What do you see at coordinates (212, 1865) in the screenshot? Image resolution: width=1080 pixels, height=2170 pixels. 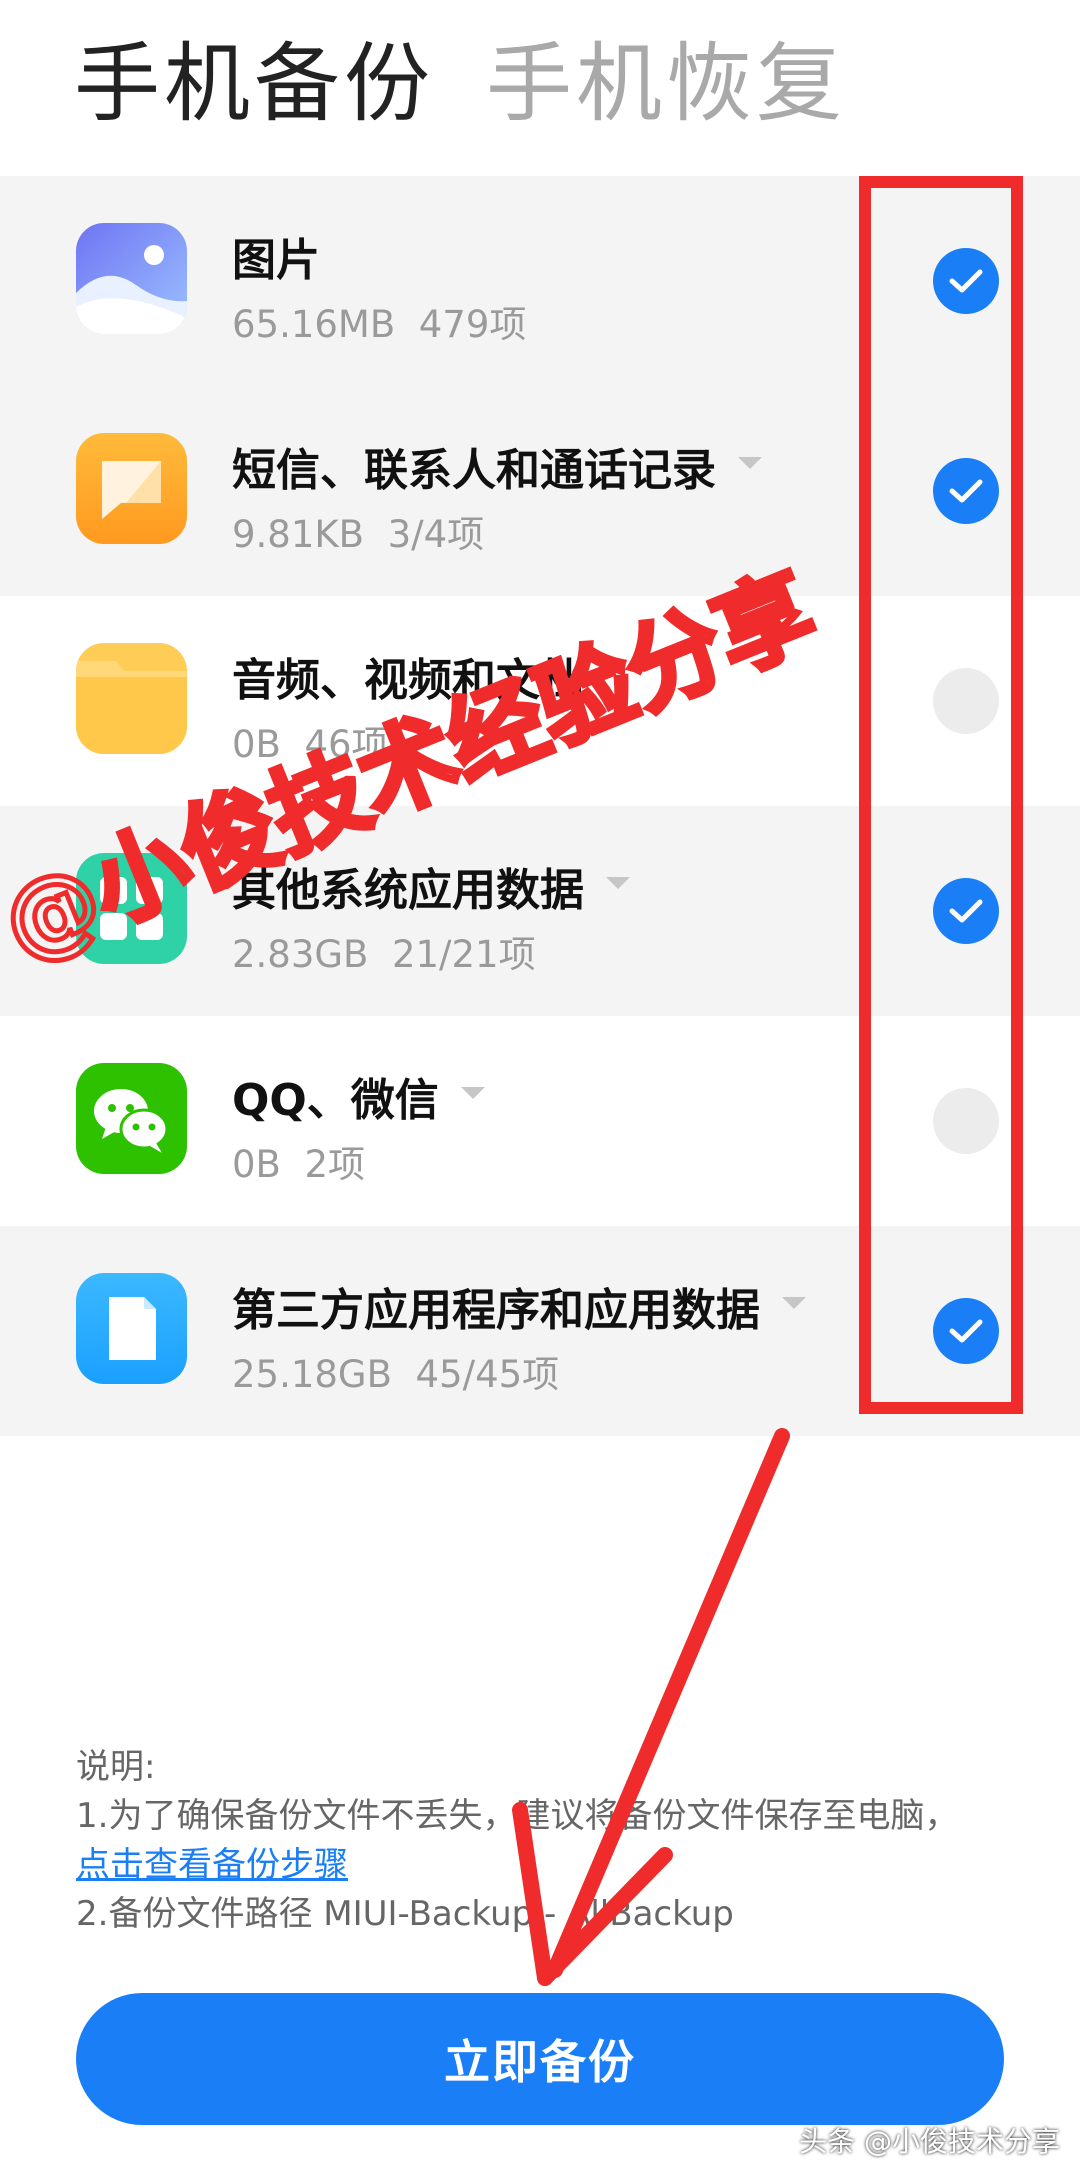 I see `view-backup-steps-link: 点击查看备份步骤` at bounding box center [212, 1865].